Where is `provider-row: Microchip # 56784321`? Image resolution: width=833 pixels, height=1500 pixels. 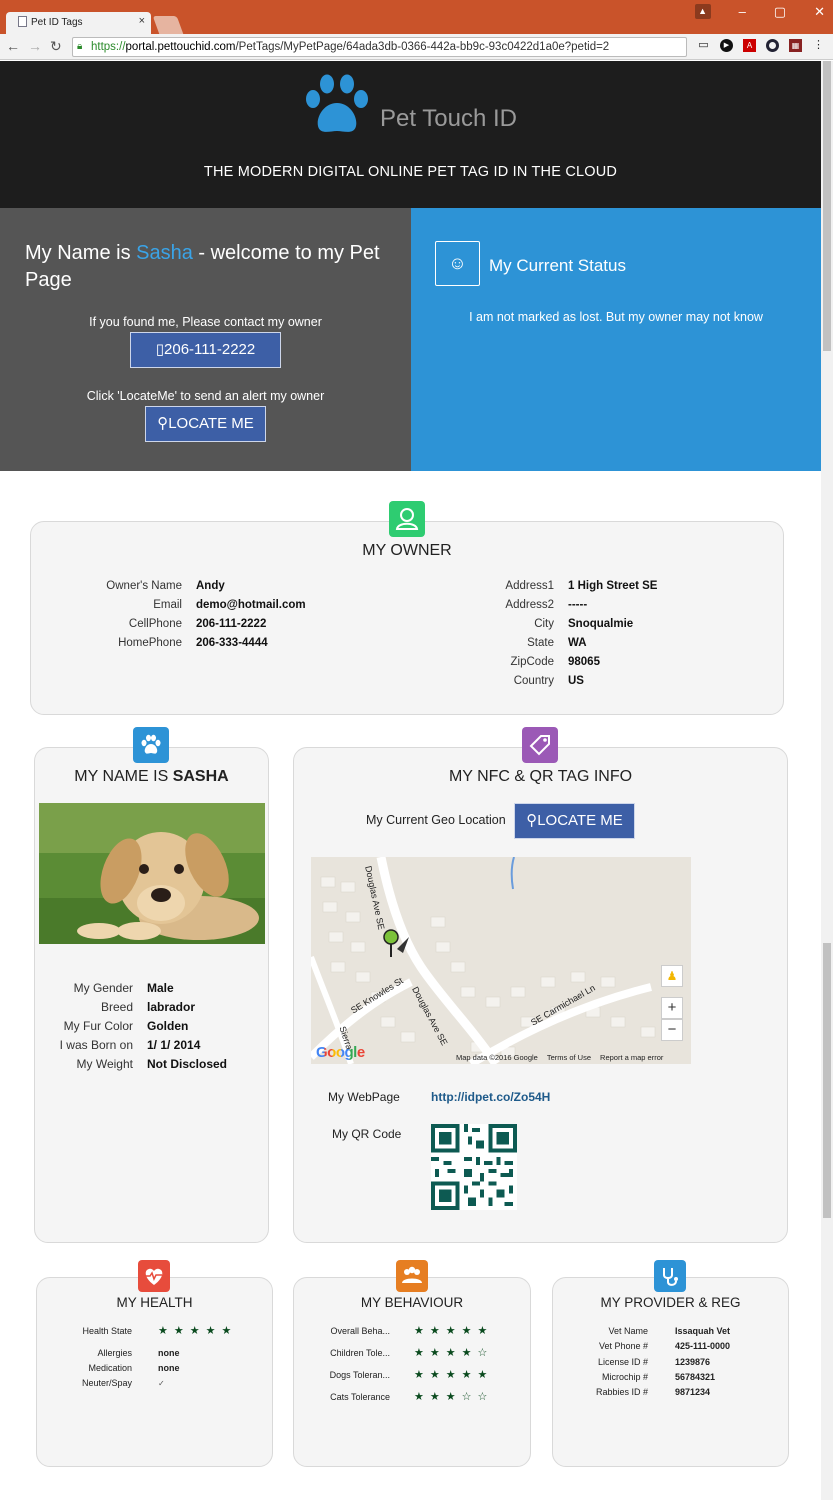 provider-row: Microchip # 56784321 is located at coordinates (634, 1377).